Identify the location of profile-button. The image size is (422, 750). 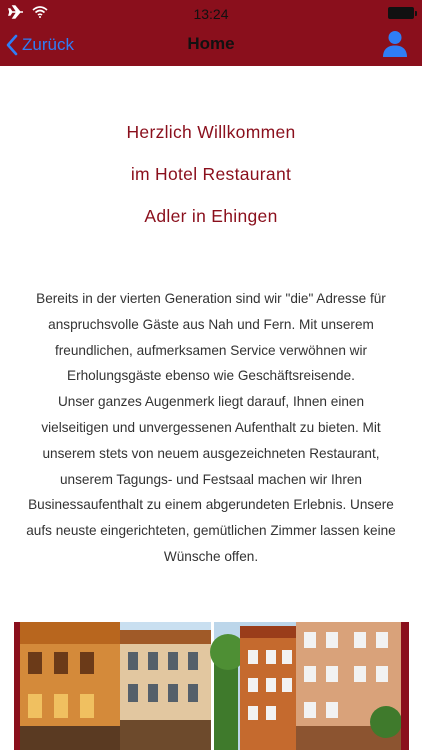
(395, 44).